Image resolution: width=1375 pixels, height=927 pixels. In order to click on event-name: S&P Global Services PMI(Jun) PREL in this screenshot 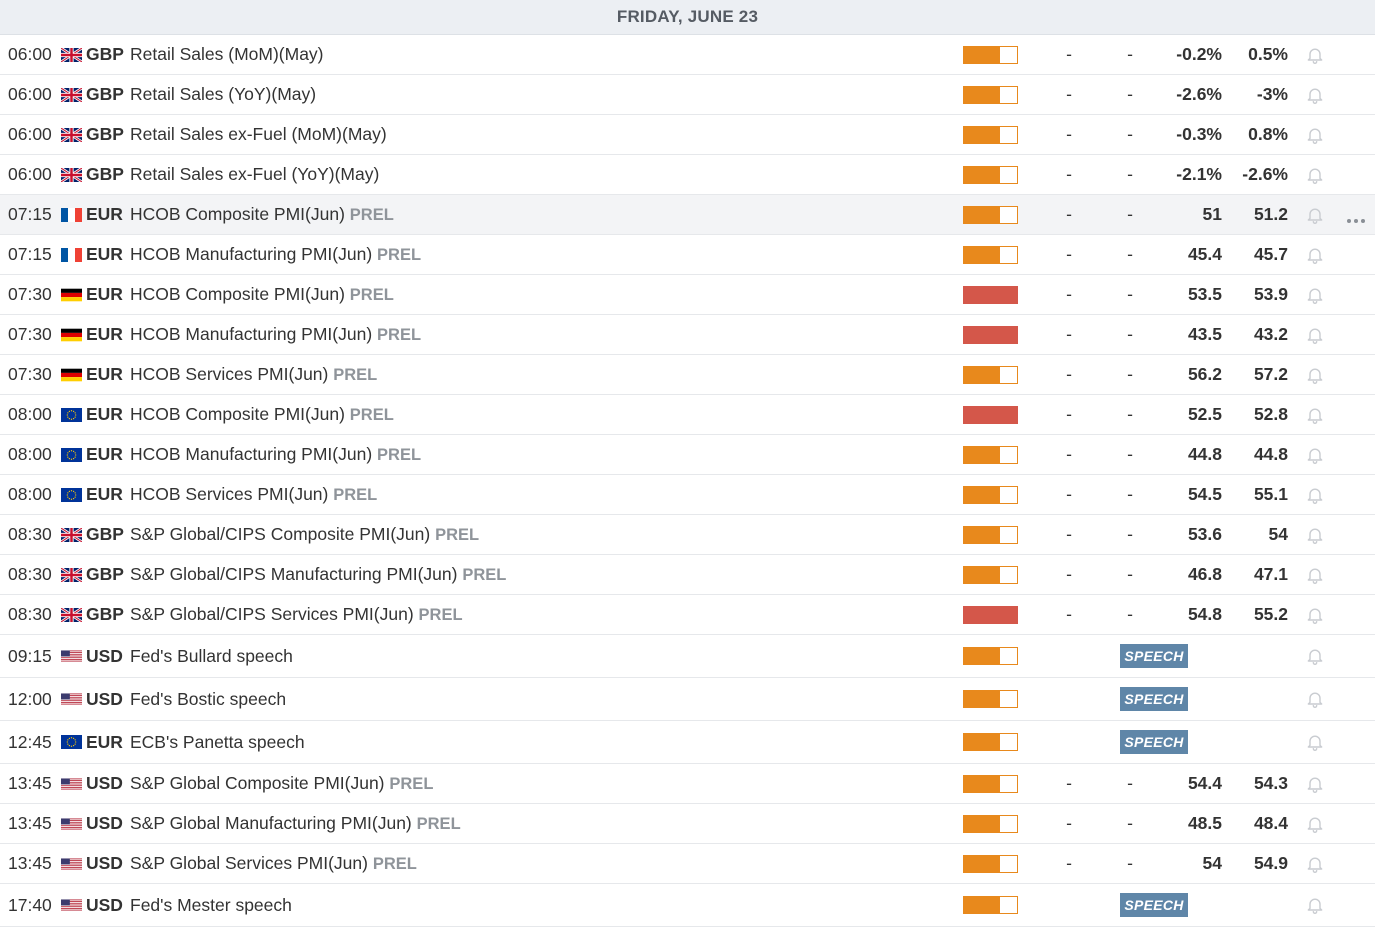, I will do `click(273, 863)`.